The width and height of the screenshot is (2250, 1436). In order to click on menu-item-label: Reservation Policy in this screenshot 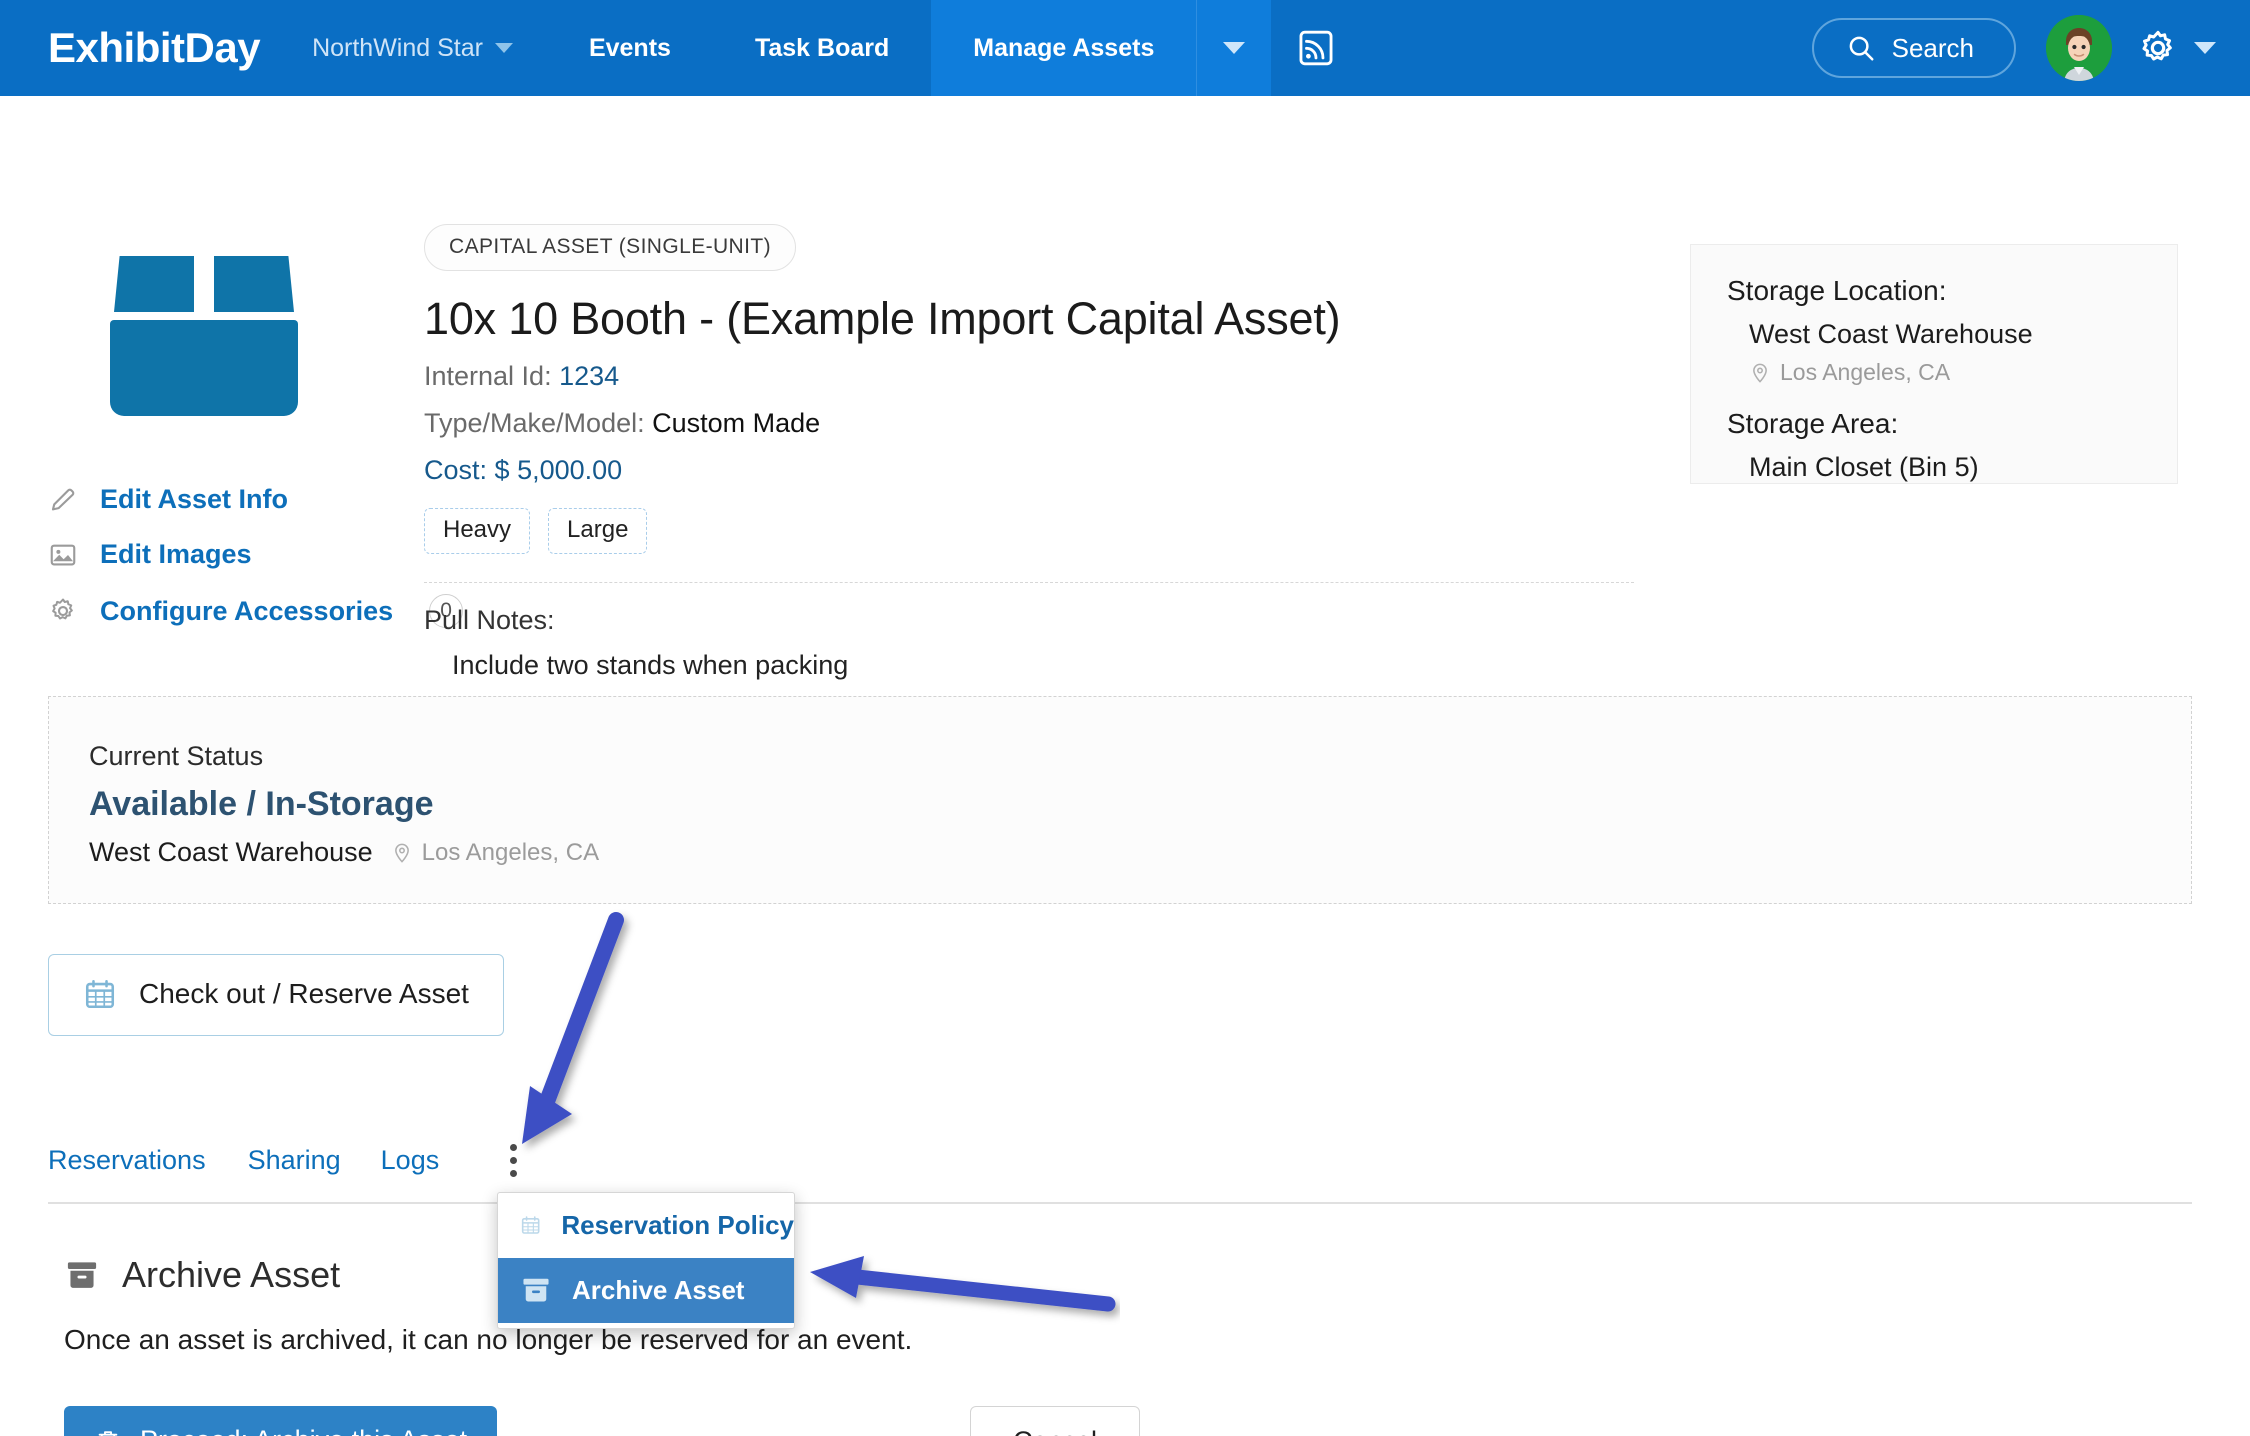, I will do `click(677, 1224)`.